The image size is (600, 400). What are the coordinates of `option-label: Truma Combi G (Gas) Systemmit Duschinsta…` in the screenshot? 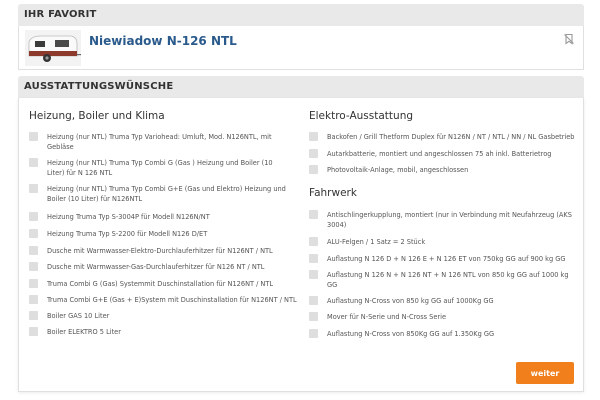 It's located at (160, 284).